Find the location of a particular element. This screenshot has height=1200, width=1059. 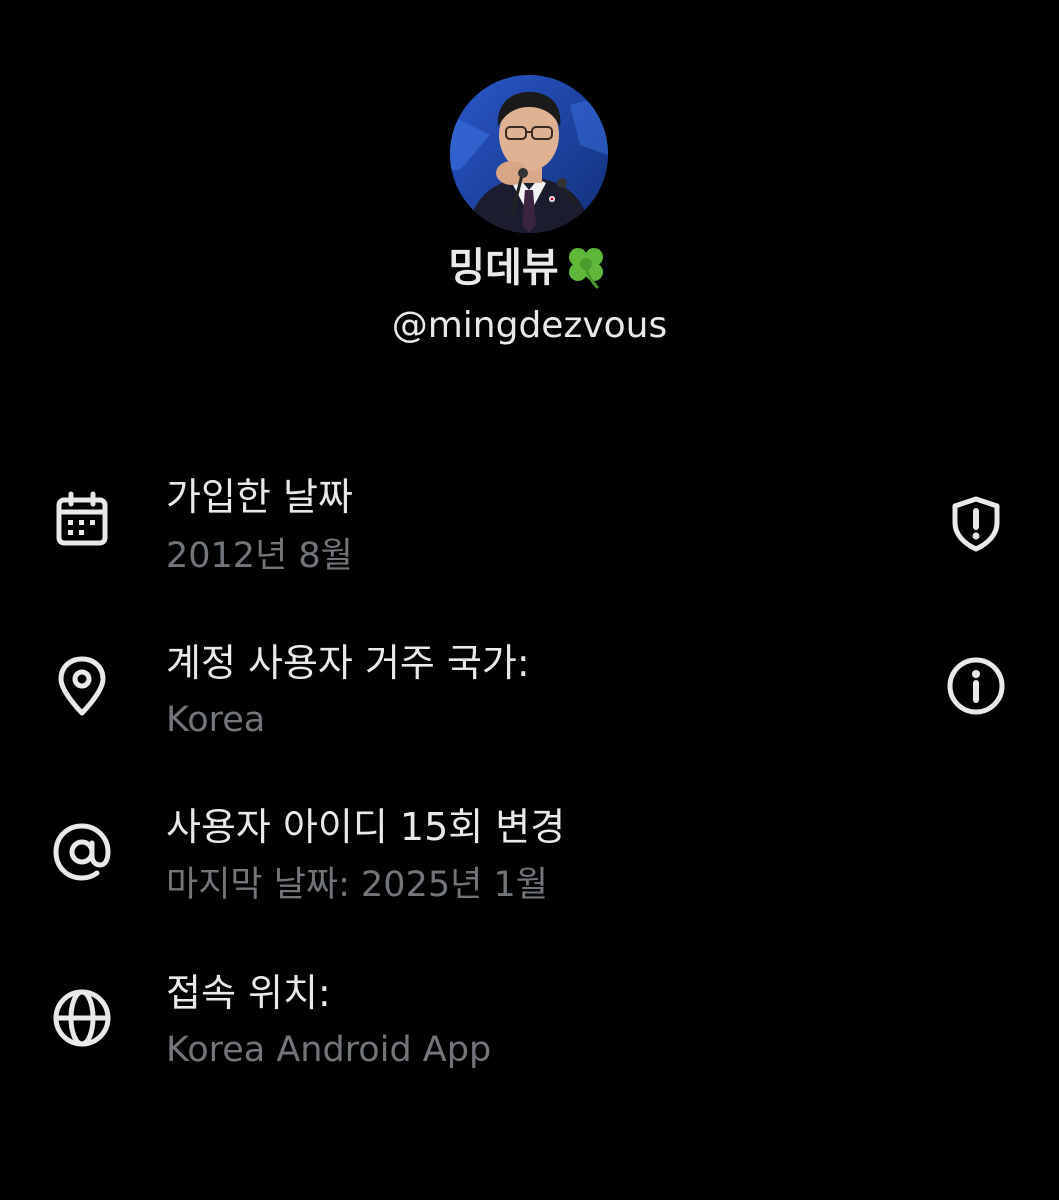

info-icon is located at coordinates (976, 686).